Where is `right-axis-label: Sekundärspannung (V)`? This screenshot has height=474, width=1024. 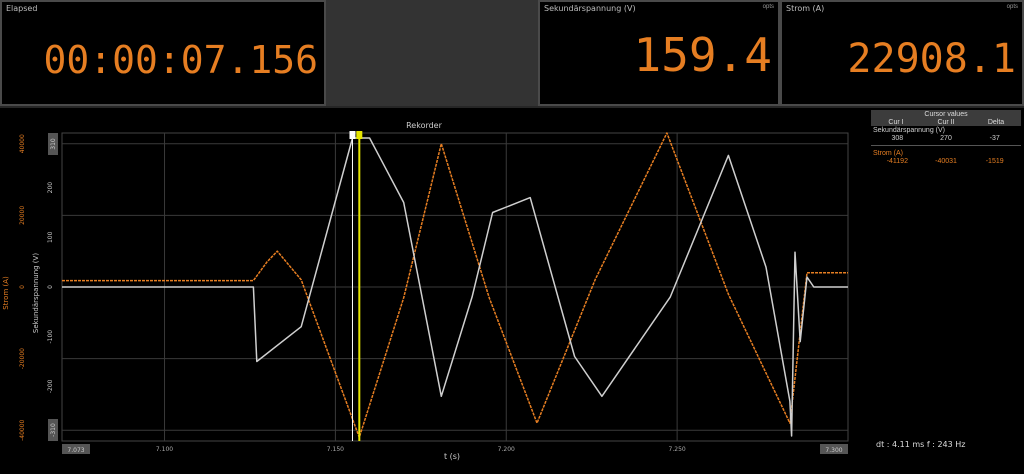 right-axis-label: Sekundärspannung (V) is located at coordinates (36, 293).